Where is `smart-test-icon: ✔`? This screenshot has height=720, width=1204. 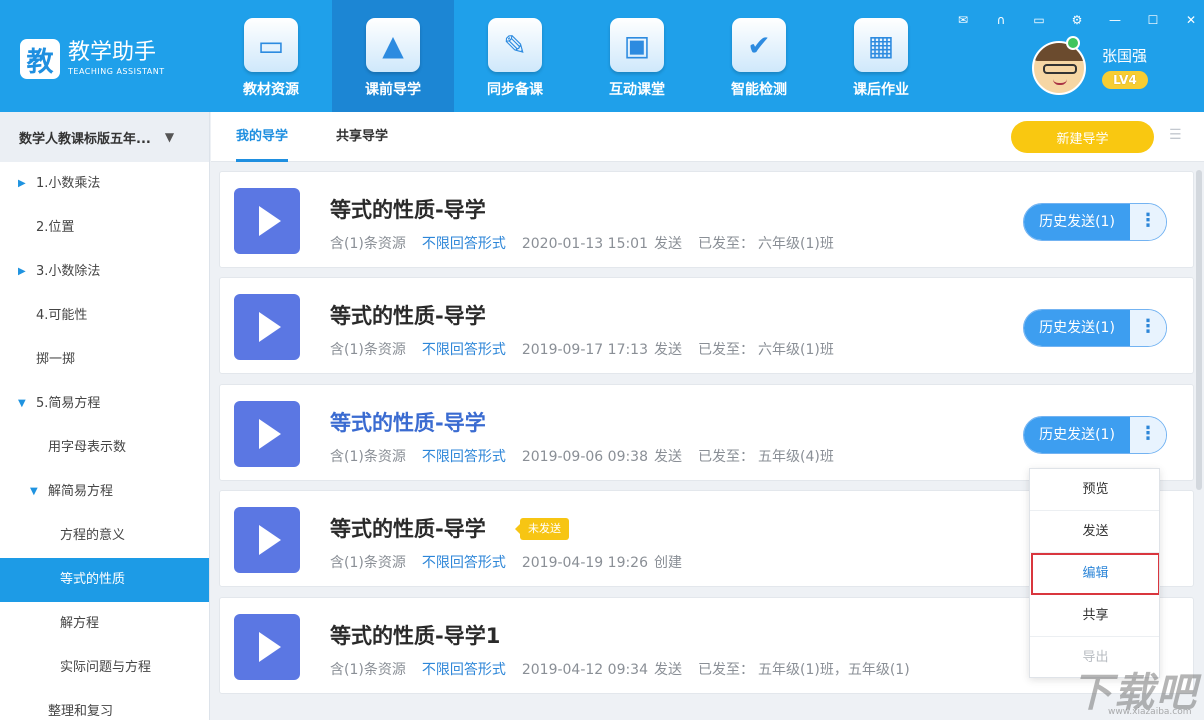
smart-test-icon: ✔ is located at coordinates (759, 45).